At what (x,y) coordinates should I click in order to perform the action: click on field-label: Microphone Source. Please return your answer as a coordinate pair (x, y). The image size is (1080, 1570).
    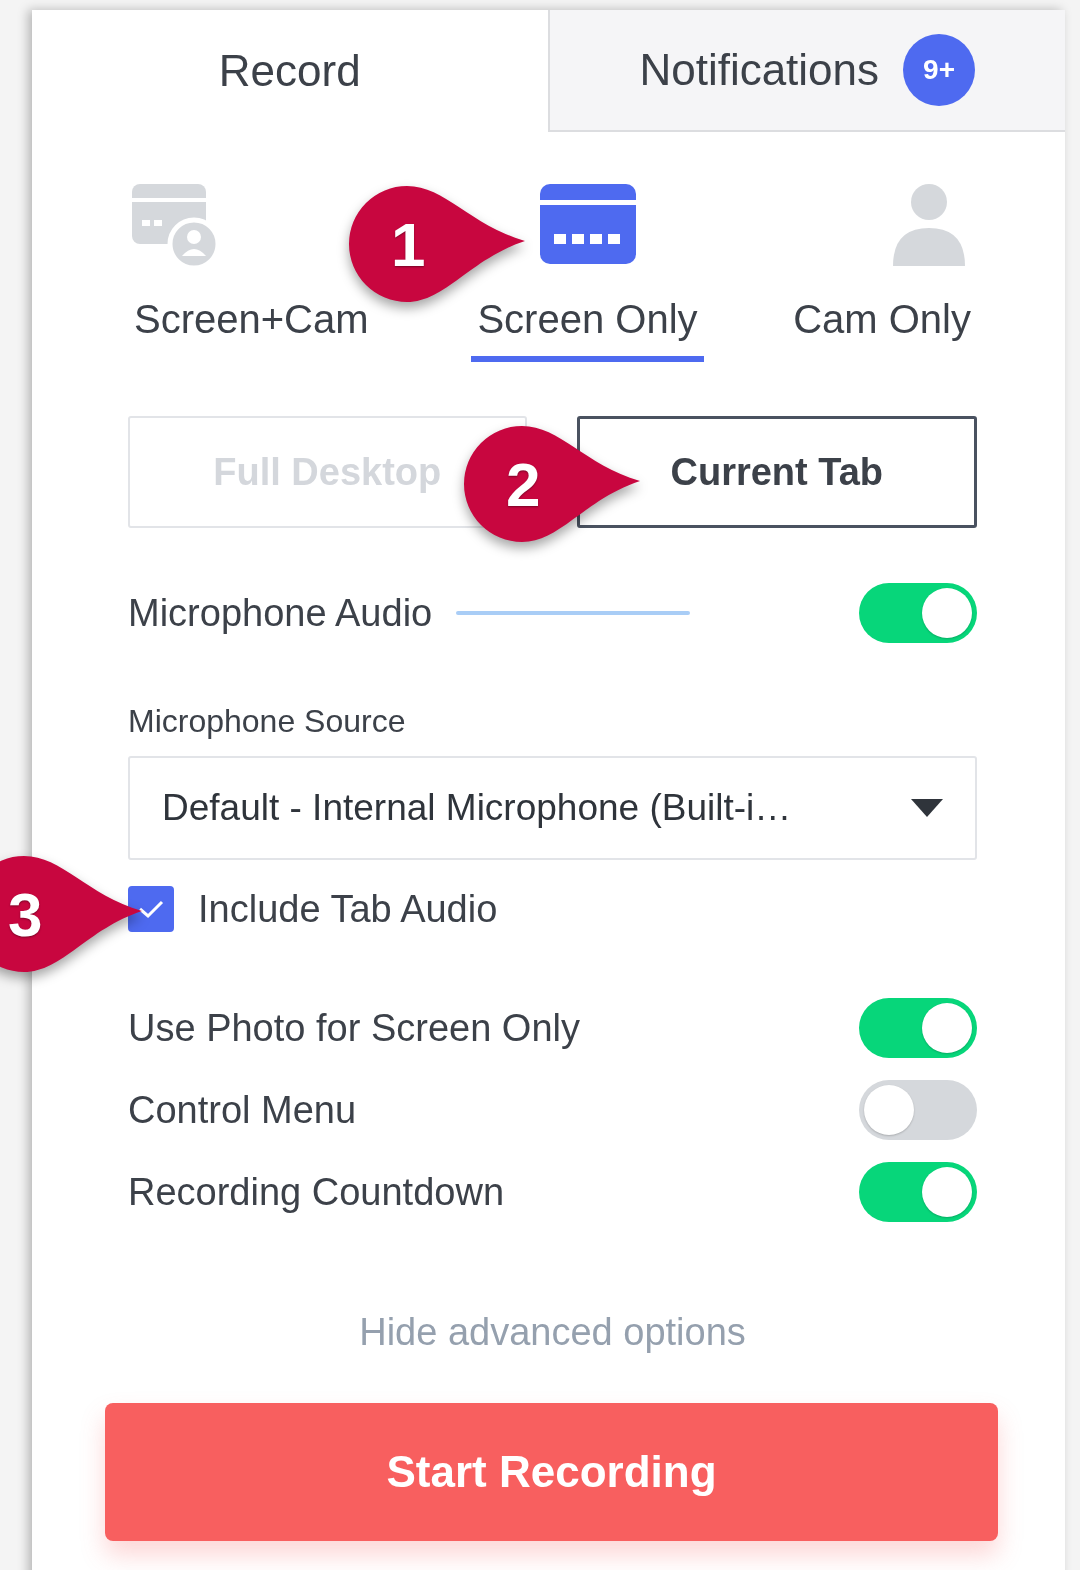
    Looking at the image, I should click on (267, 721).